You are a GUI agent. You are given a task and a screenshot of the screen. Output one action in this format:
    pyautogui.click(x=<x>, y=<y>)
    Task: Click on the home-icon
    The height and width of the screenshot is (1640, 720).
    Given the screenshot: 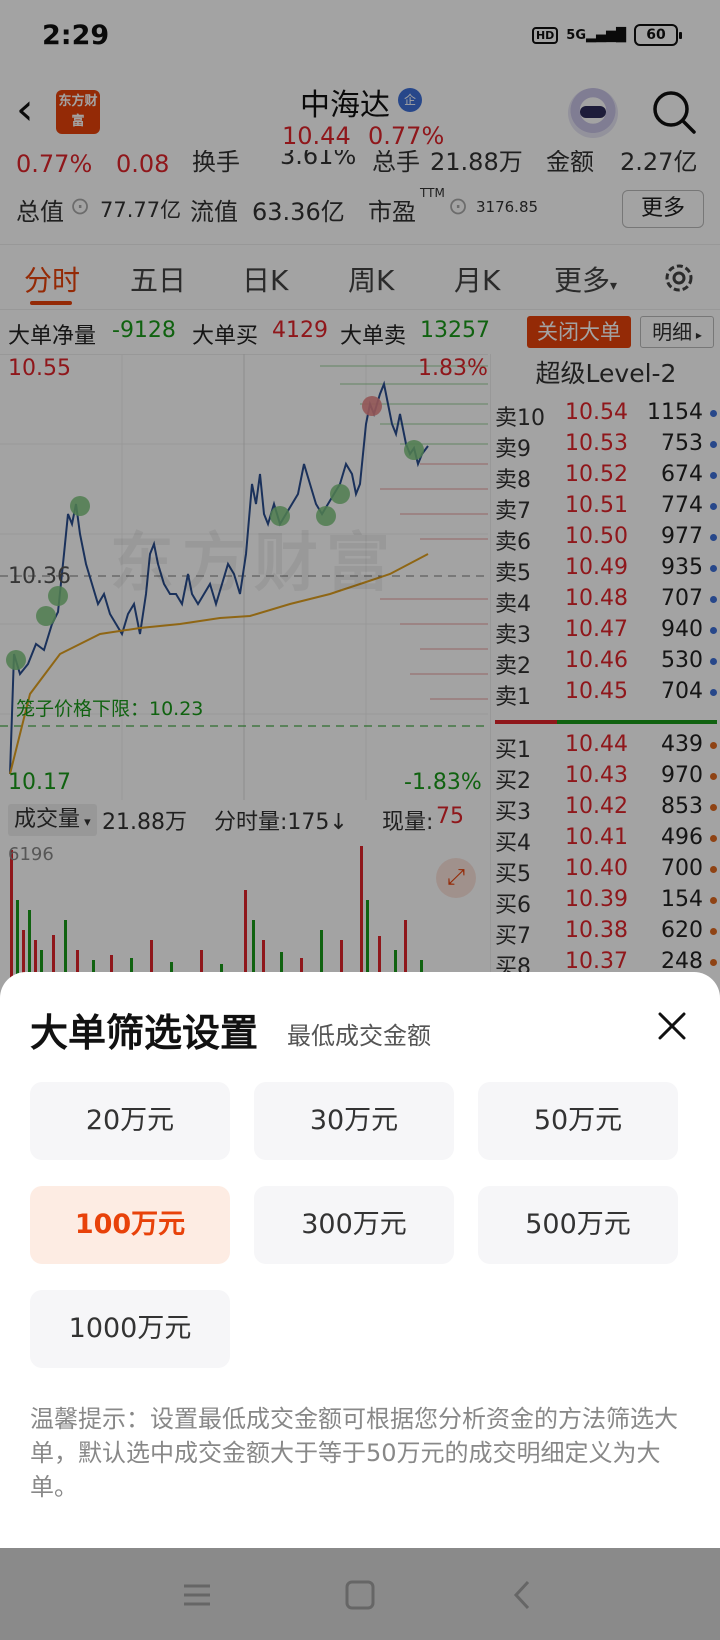 What is the action you would take?
    pyautogui.click(x=360, y=1595)
    